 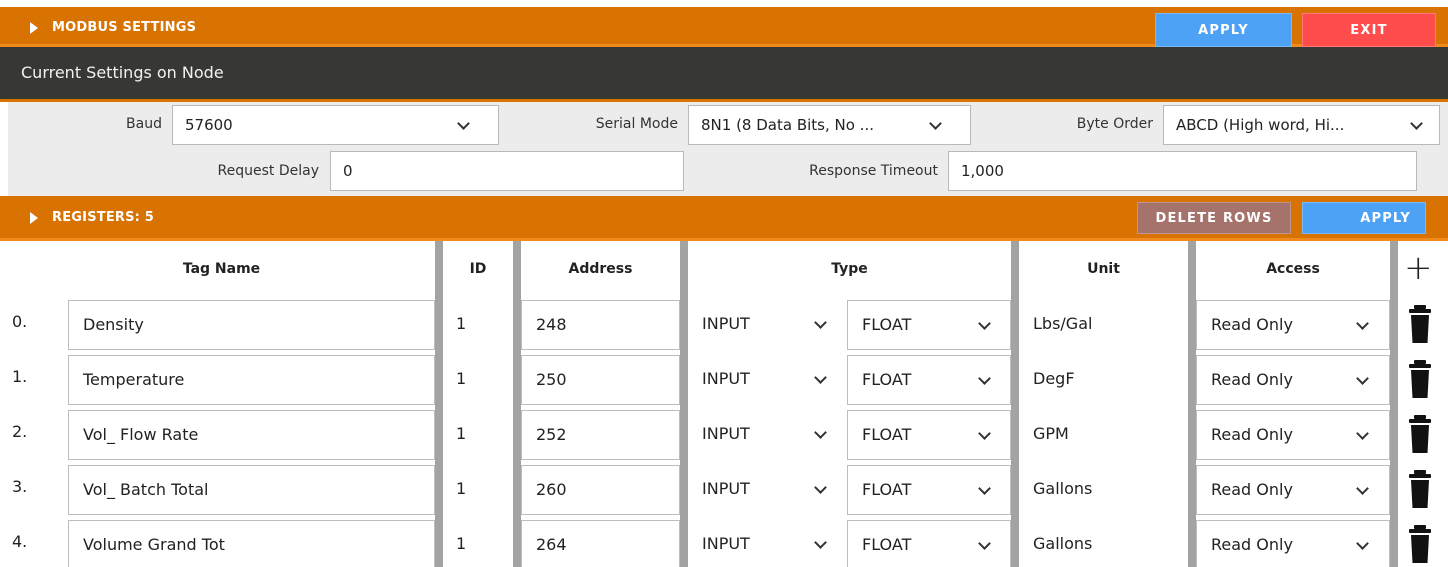 I want to click on unit-input: GPM, so click(x=1103, y=435).